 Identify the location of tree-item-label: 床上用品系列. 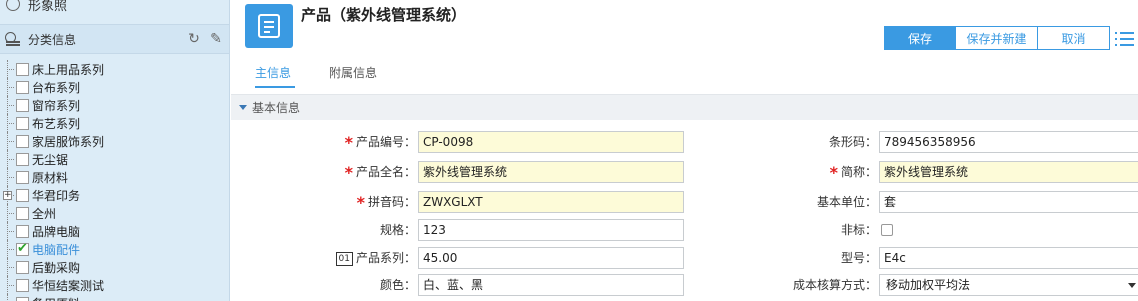
(68, 69).